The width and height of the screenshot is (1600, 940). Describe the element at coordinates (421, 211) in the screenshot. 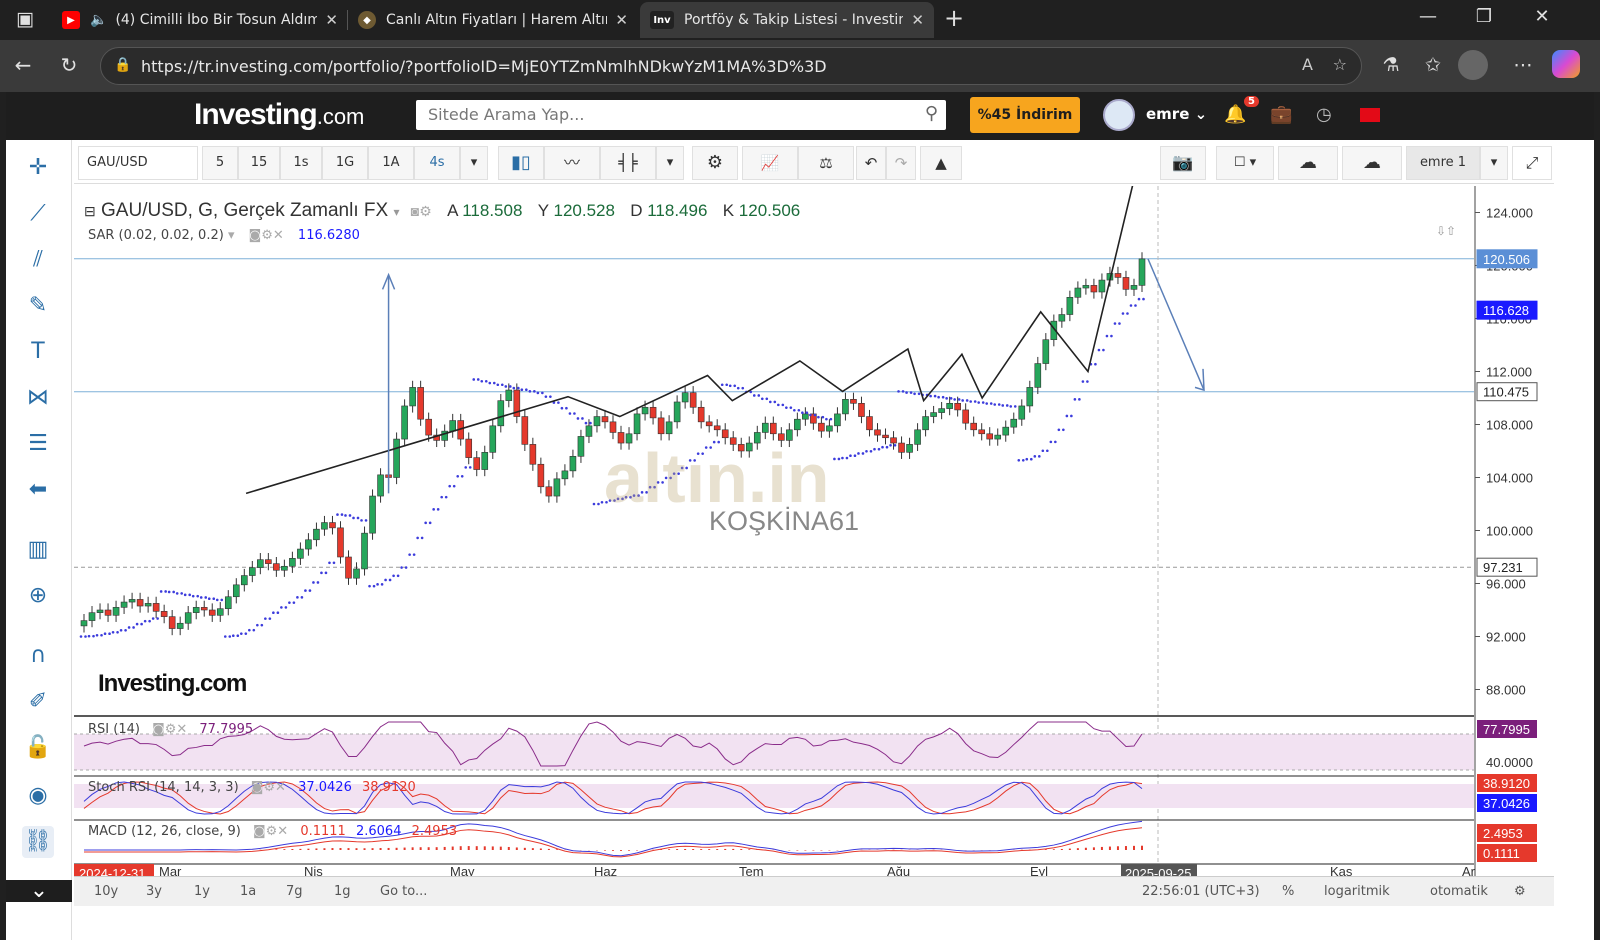

I see `legend-settings-icon: ◙⚙` at that location.